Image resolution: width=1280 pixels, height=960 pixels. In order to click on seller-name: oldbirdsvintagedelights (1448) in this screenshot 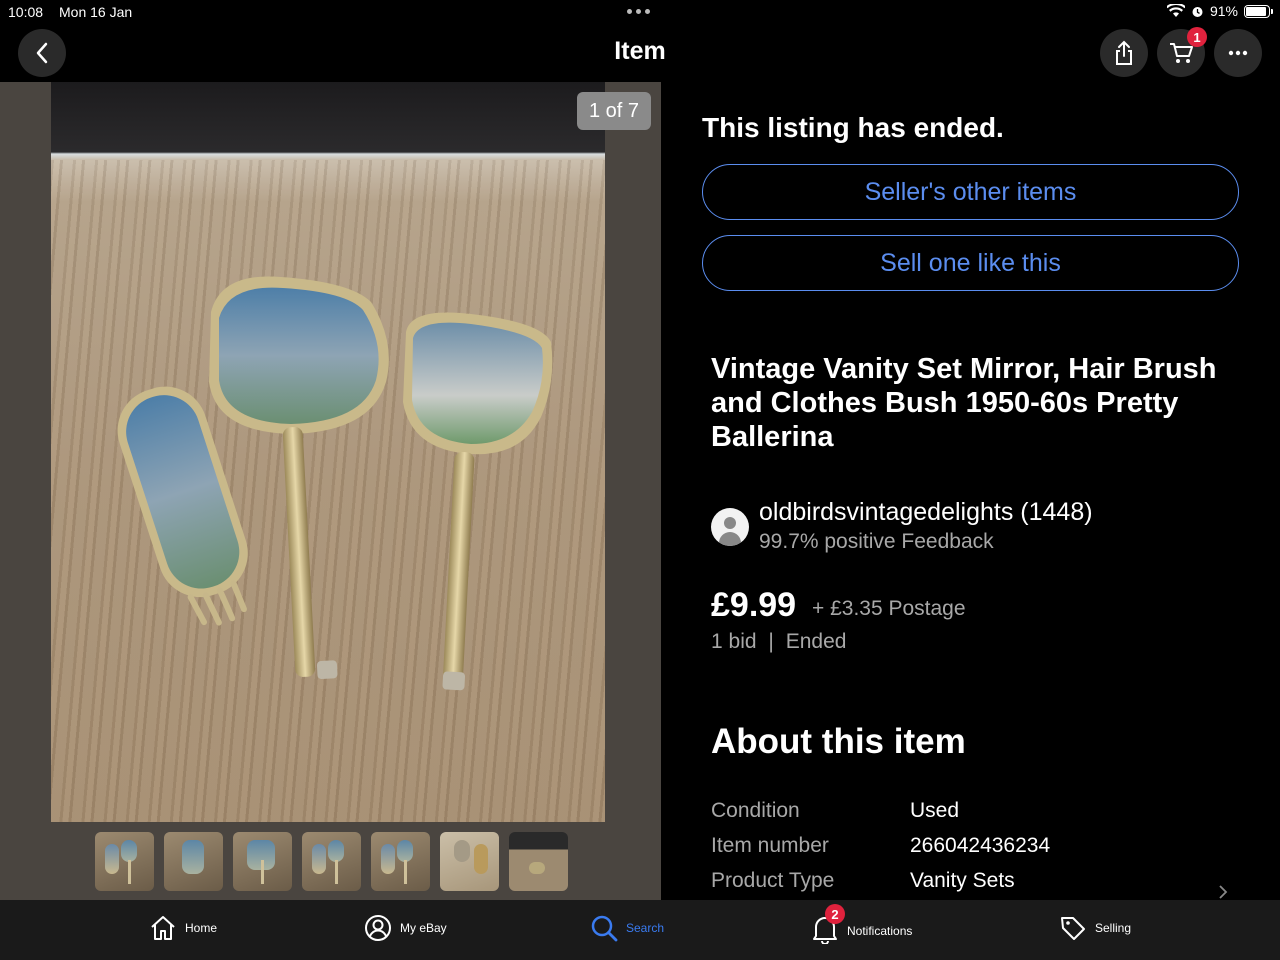, I will do `click(926, 512)`.